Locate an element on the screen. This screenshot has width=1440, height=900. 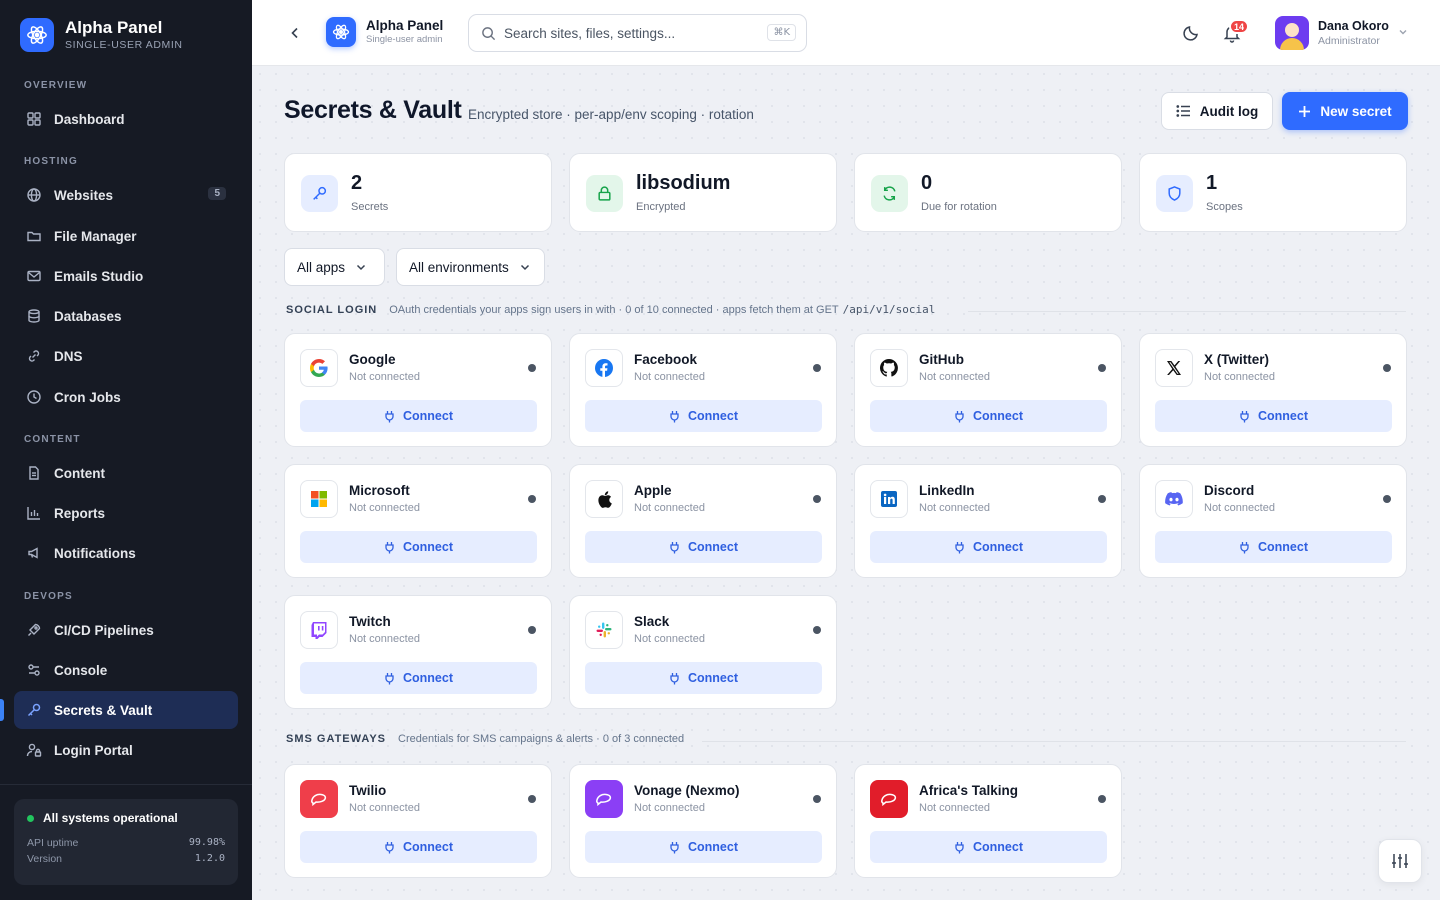
sidebar-item-label: Websites is located at coordinates (84, 195).